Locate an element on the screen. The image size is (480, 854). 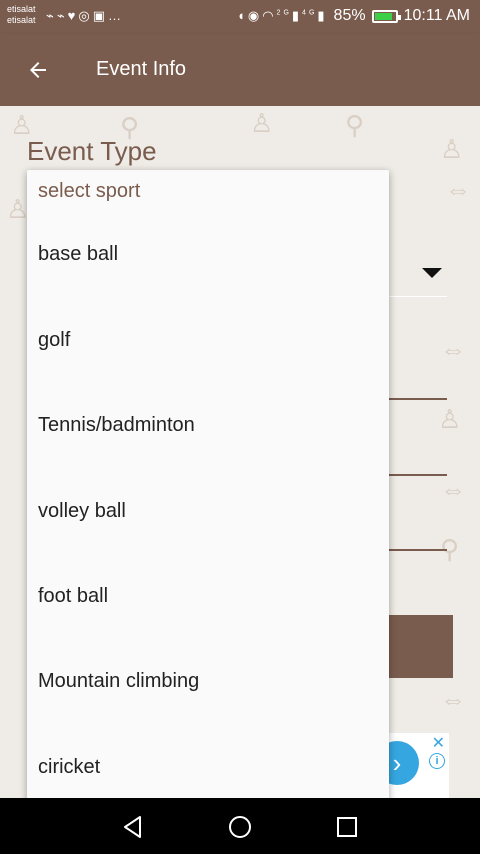
ad-banner: › ✕ i is located at coordinates (412, 765).